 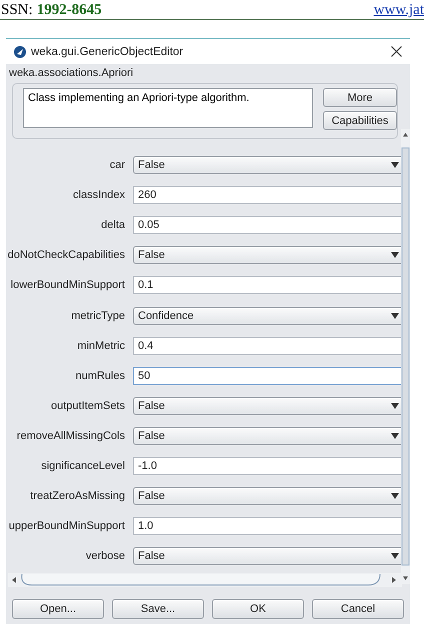 What do you see at coordinates (112, 225) in the screenshot?
I see `property-label: delta` at bounding box center [112, 225].